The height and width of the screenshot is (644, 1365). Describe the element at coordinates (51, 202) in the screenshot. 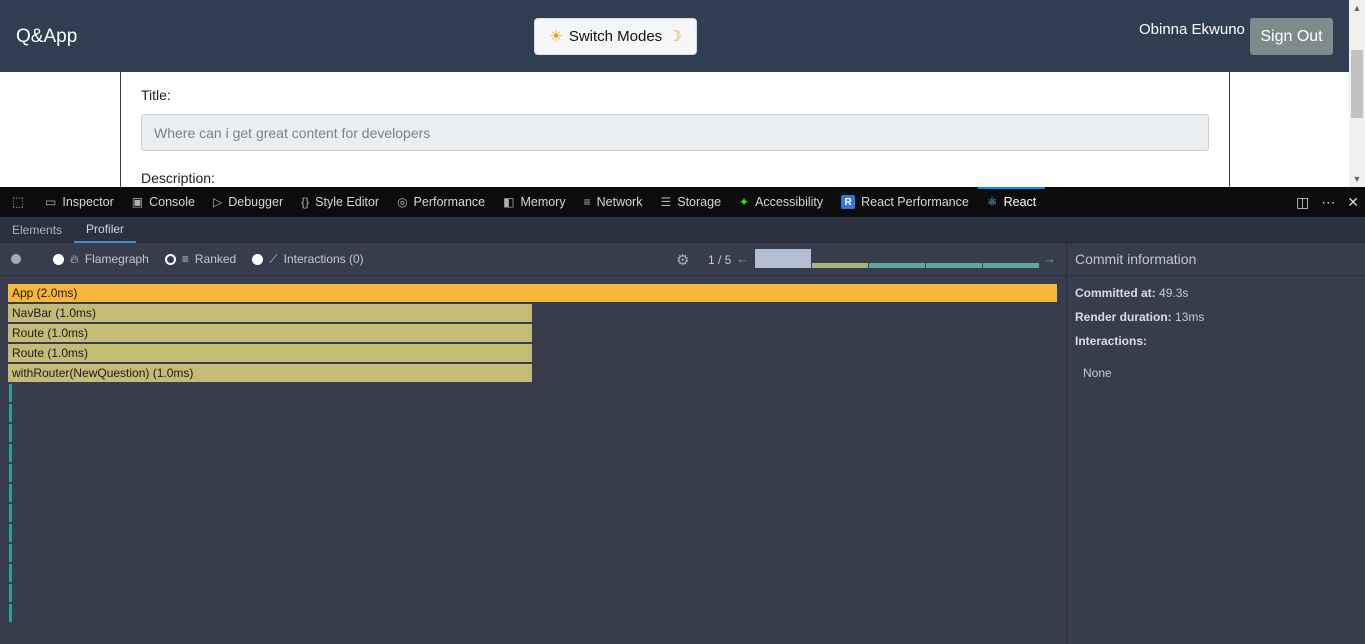

I see `inspector-icon: ▭` at that location.